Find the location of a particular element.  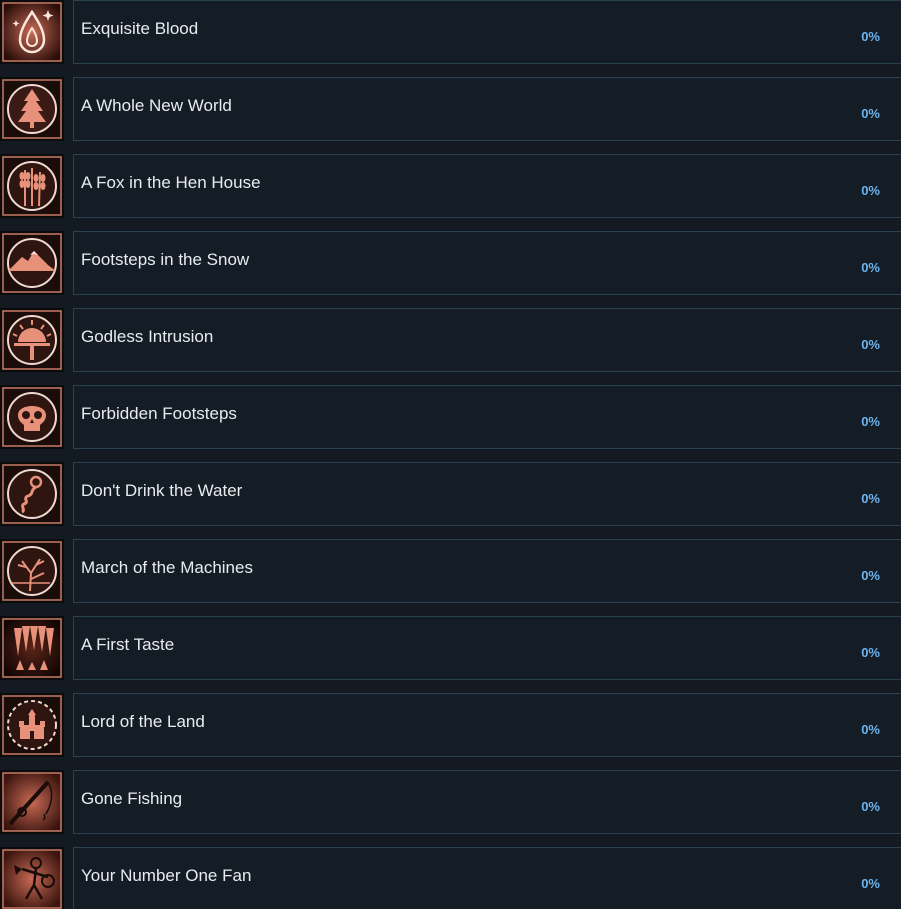

achievement-card: Lord of the Land 0% is located at coordinates (487, 725).